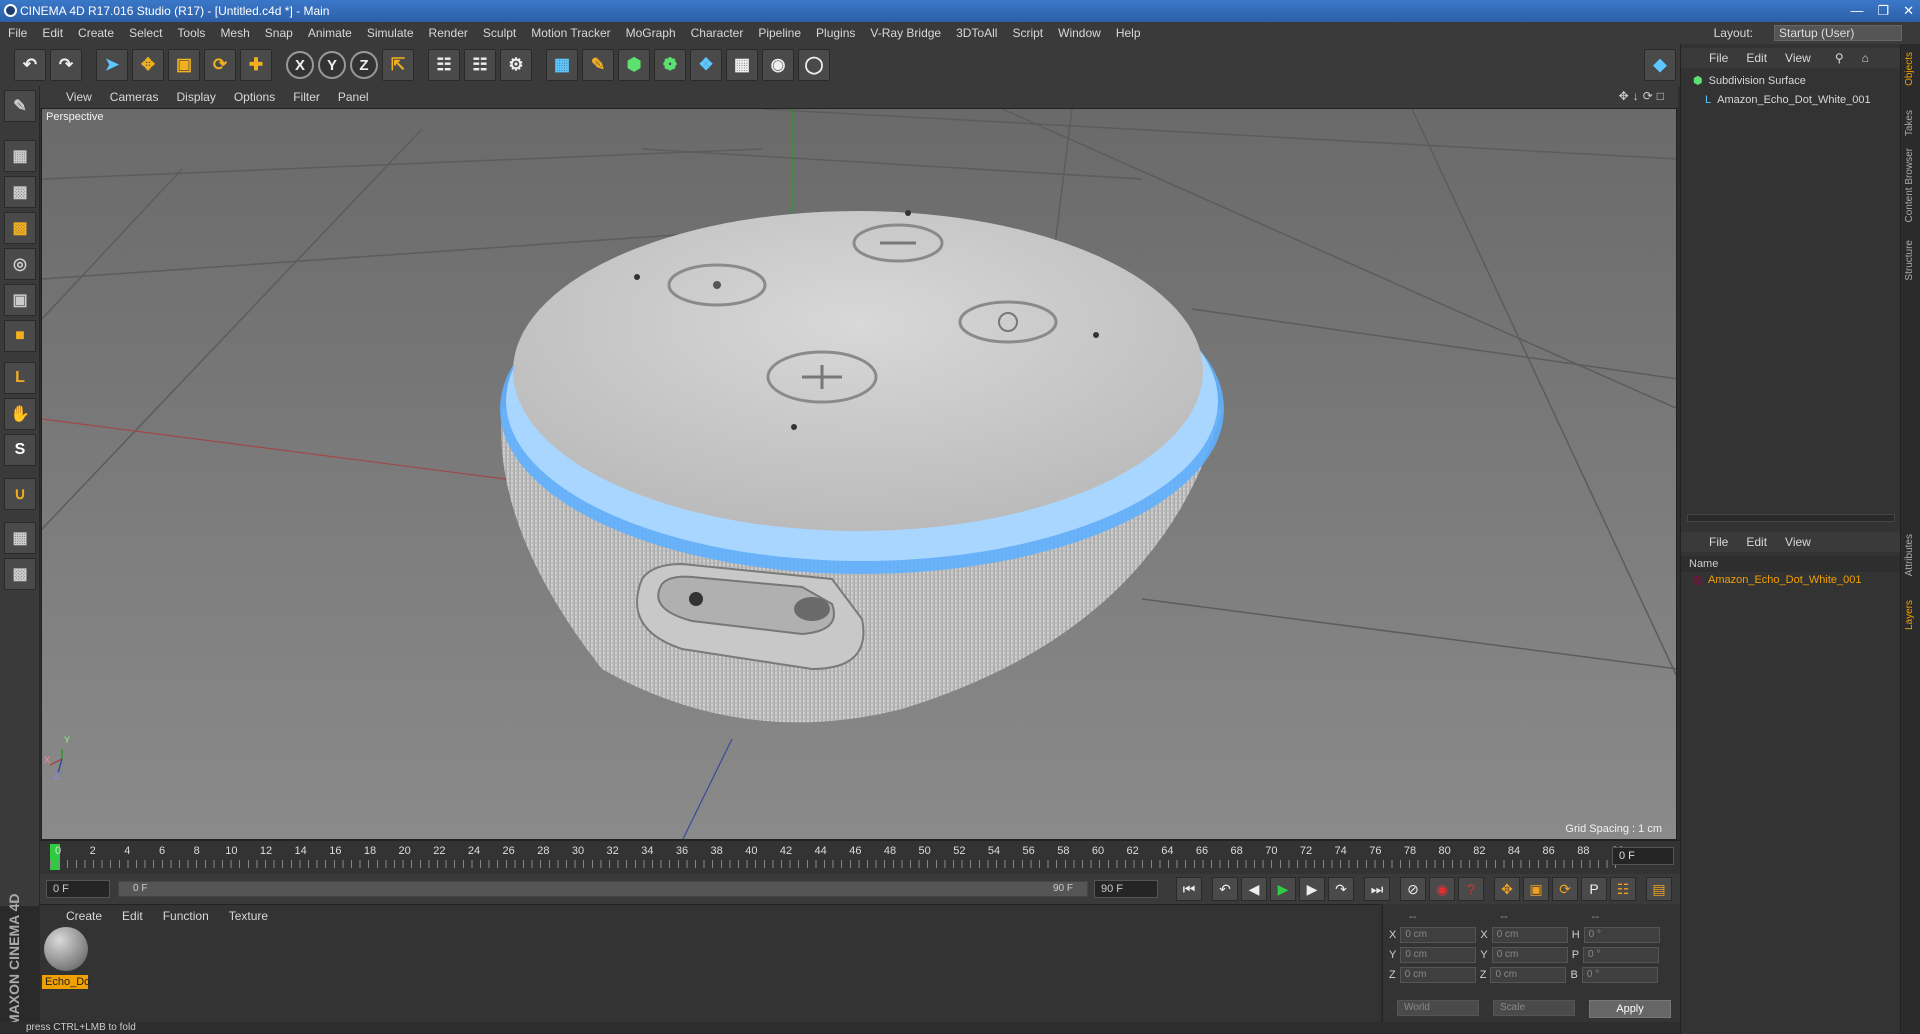  Describe the element at coordinates (1718, 542) in the screenshot. I see `layer-menu-file: File` at that location.